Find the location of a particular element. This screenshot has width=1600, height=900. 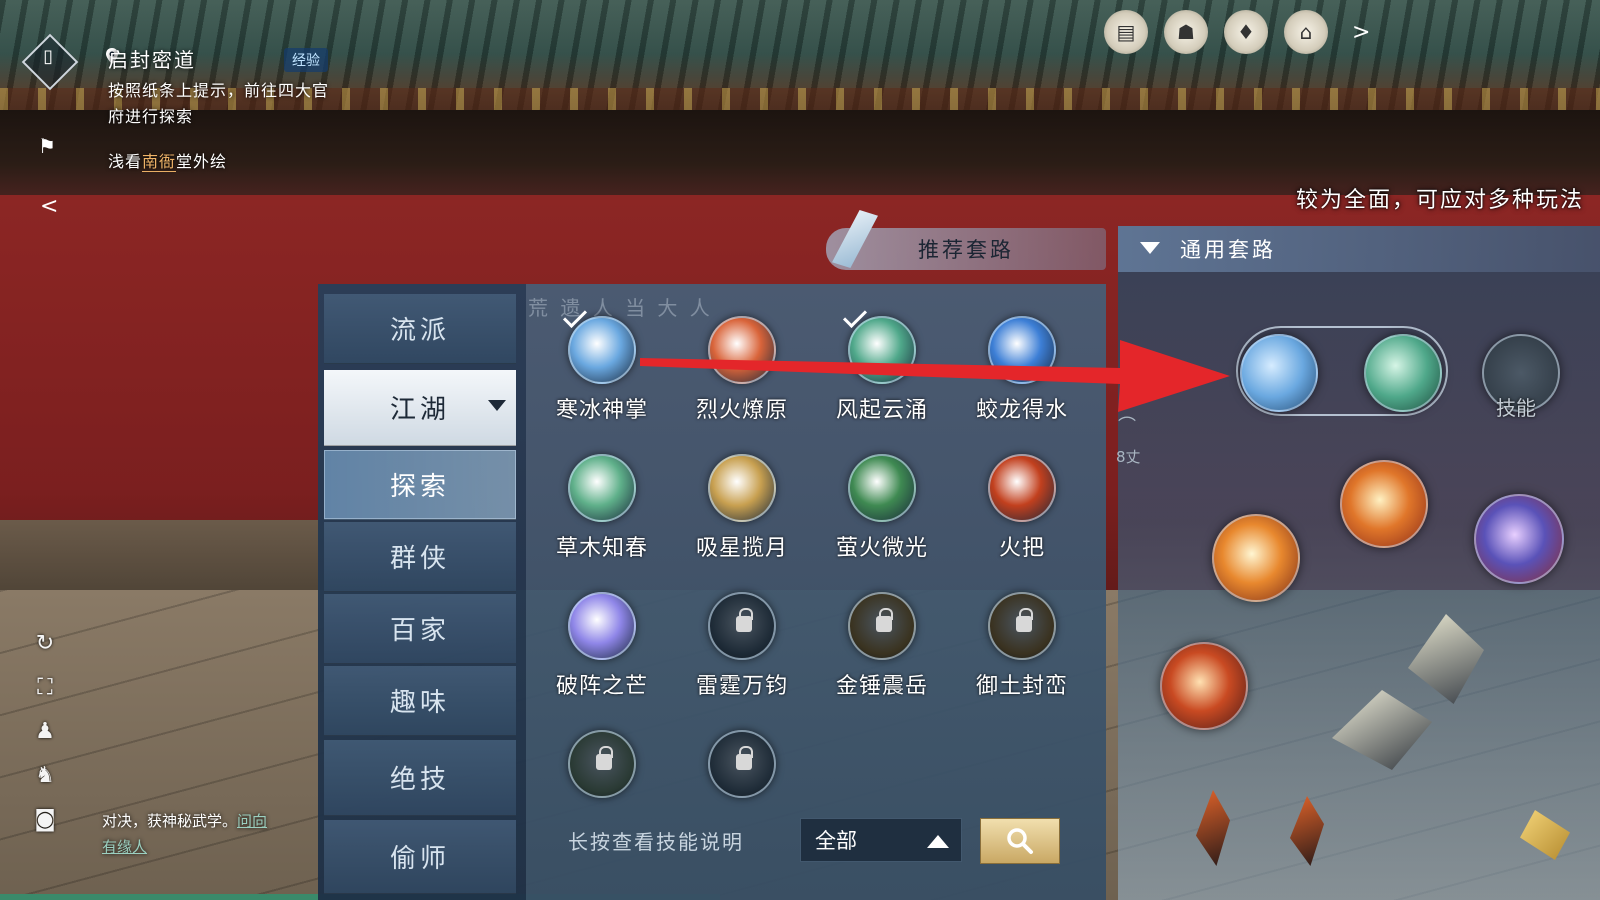

collapse-quest-button: < is located at coordinates (49, 206).